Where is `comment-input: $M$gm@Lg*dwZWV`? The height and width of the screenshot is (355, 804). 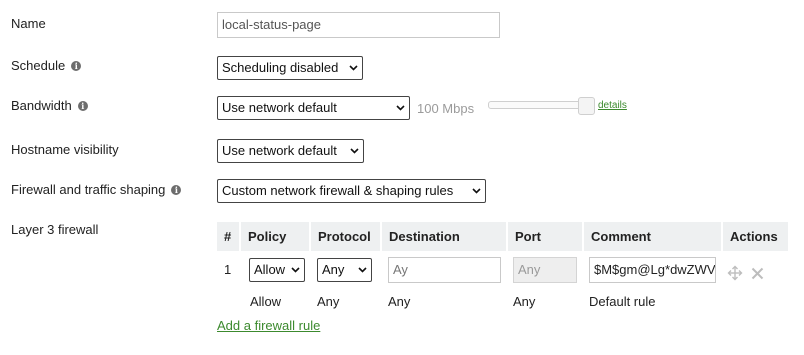
comment-input: $M$gm@Lg*dwZWV is located at coordinates (652, 270).